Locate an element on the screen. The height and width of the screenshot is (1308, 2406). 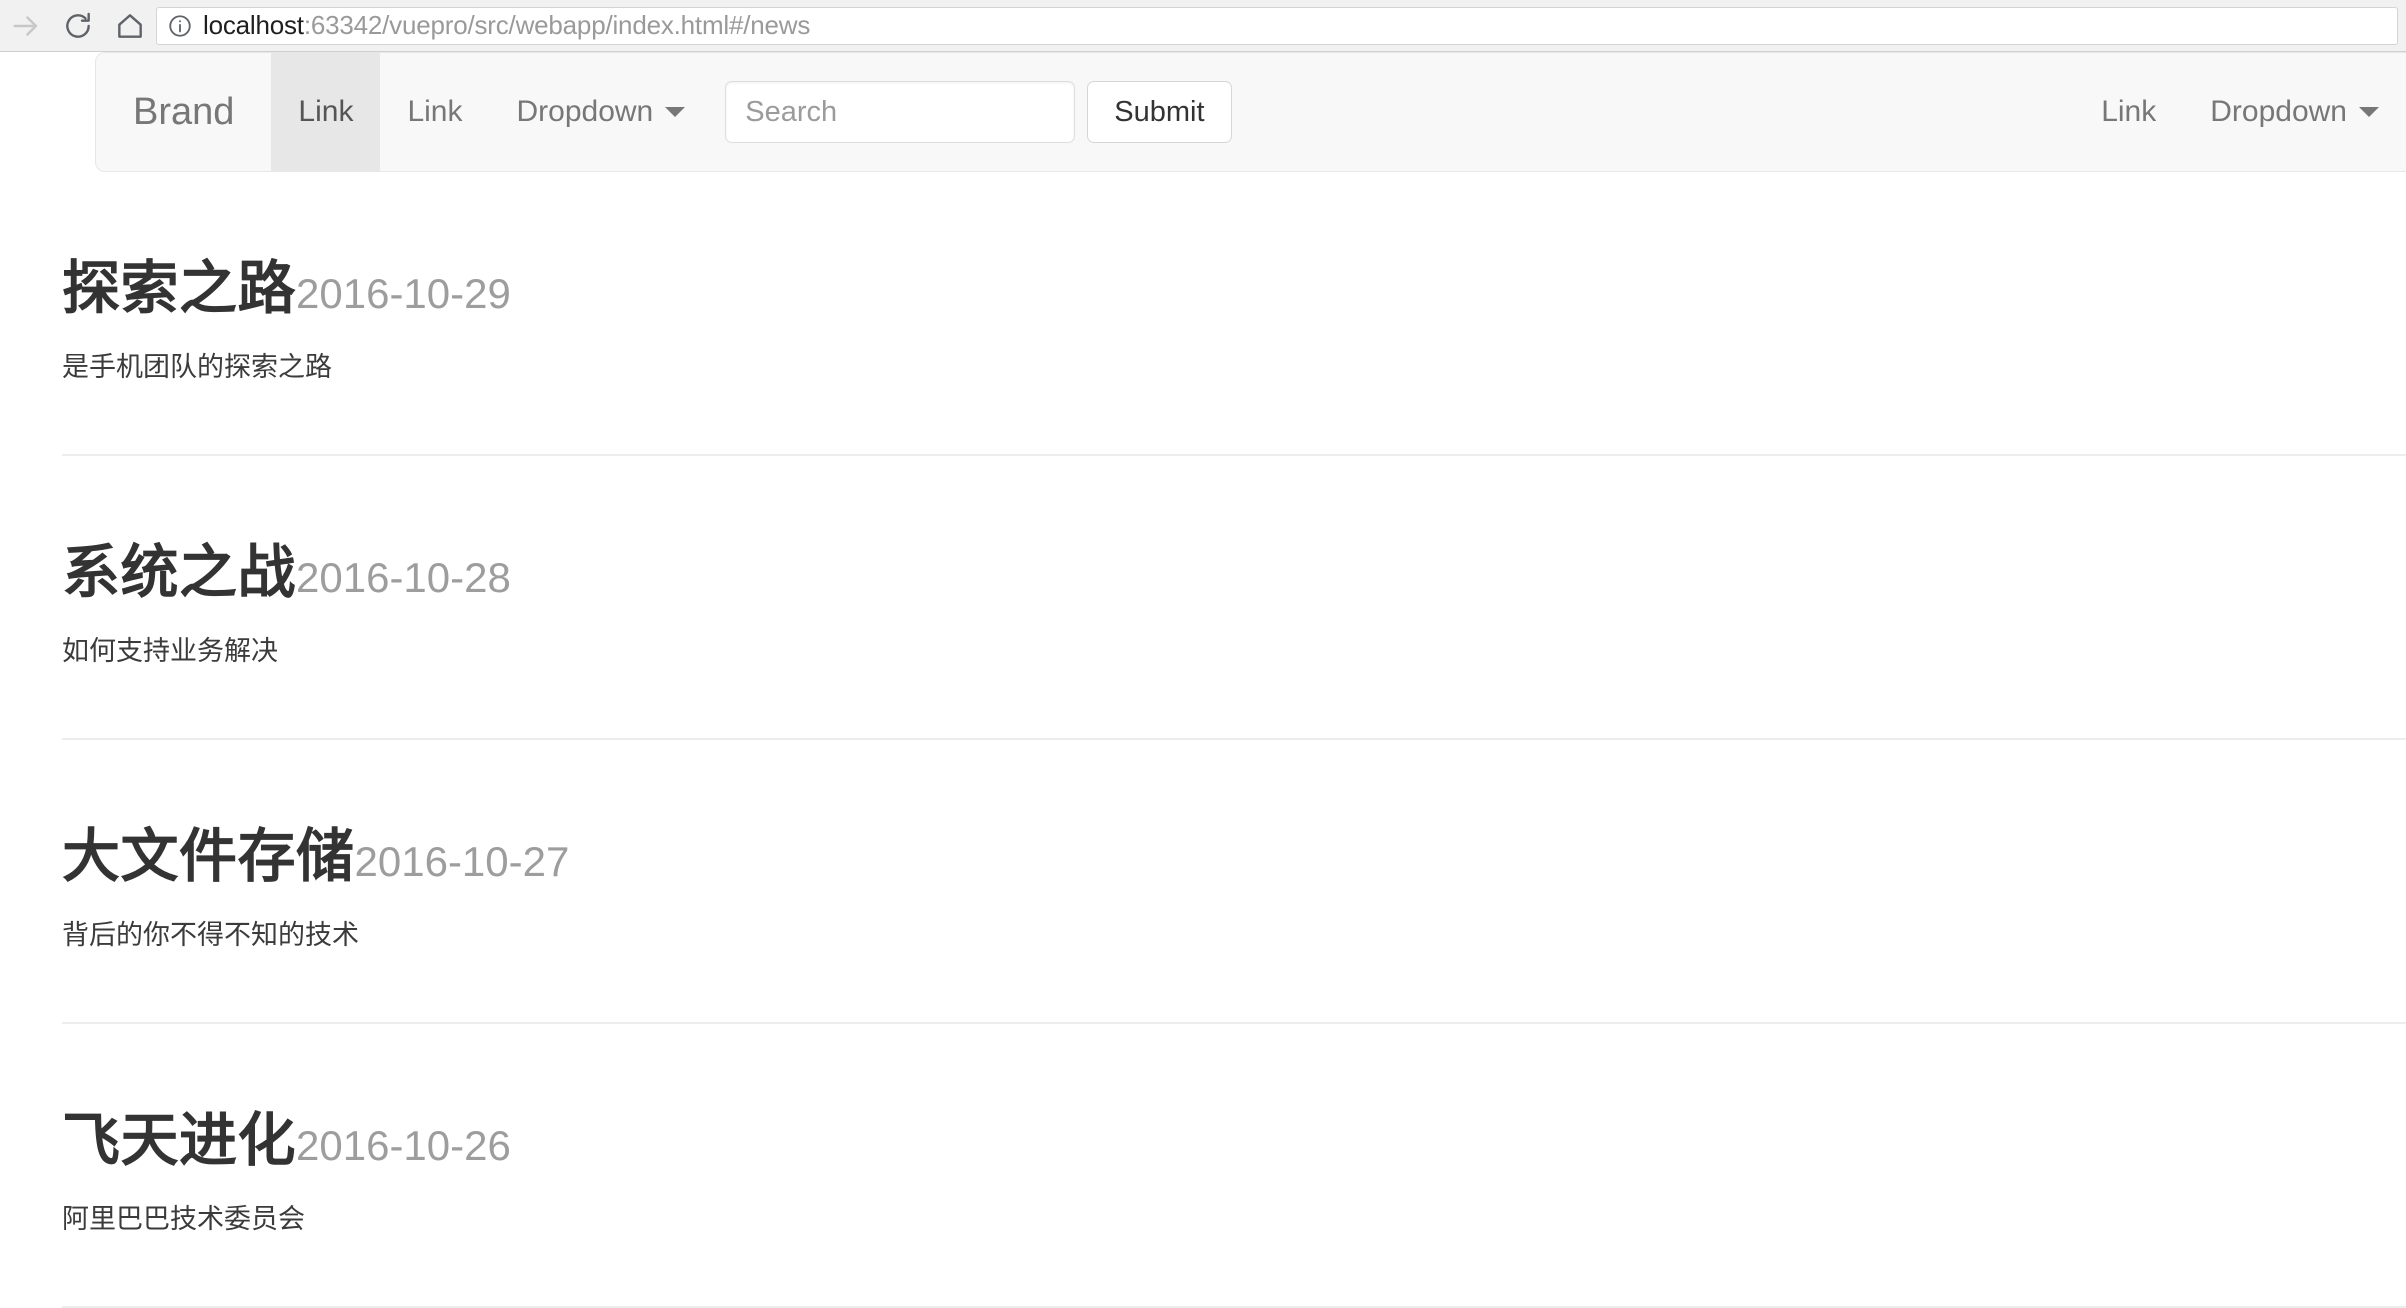
navbar: Brand Link Link Dropdown Submit Link is located at coordinates (1250, 112).